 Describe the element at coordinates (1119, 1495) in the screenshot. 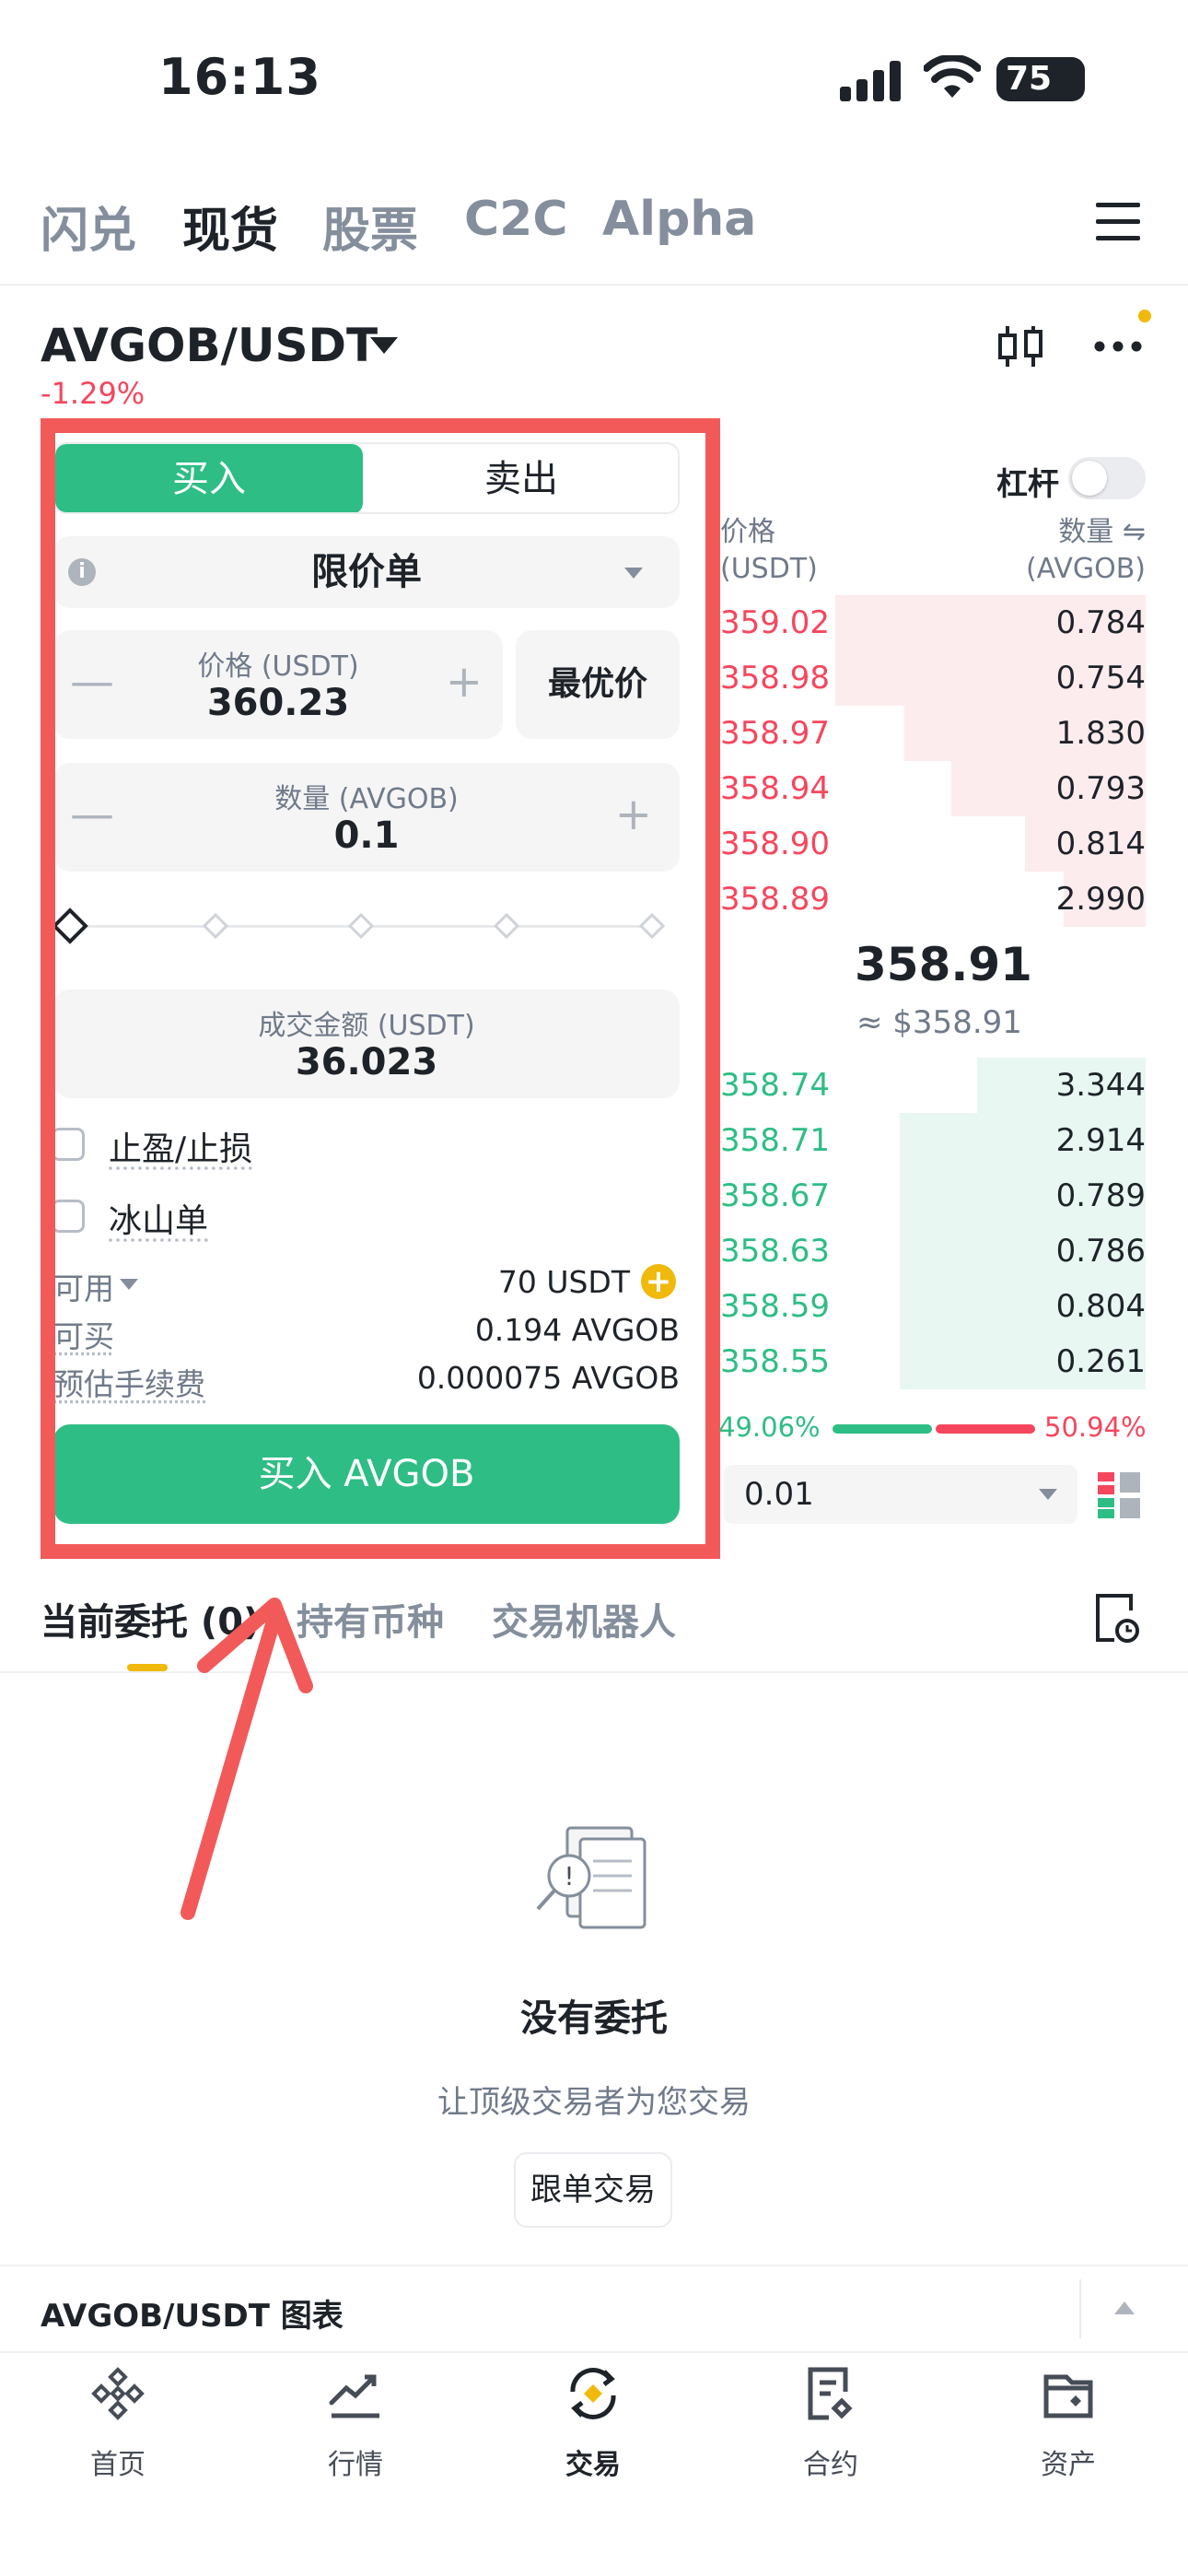

I see `orderbook-layout-icon` at that location.